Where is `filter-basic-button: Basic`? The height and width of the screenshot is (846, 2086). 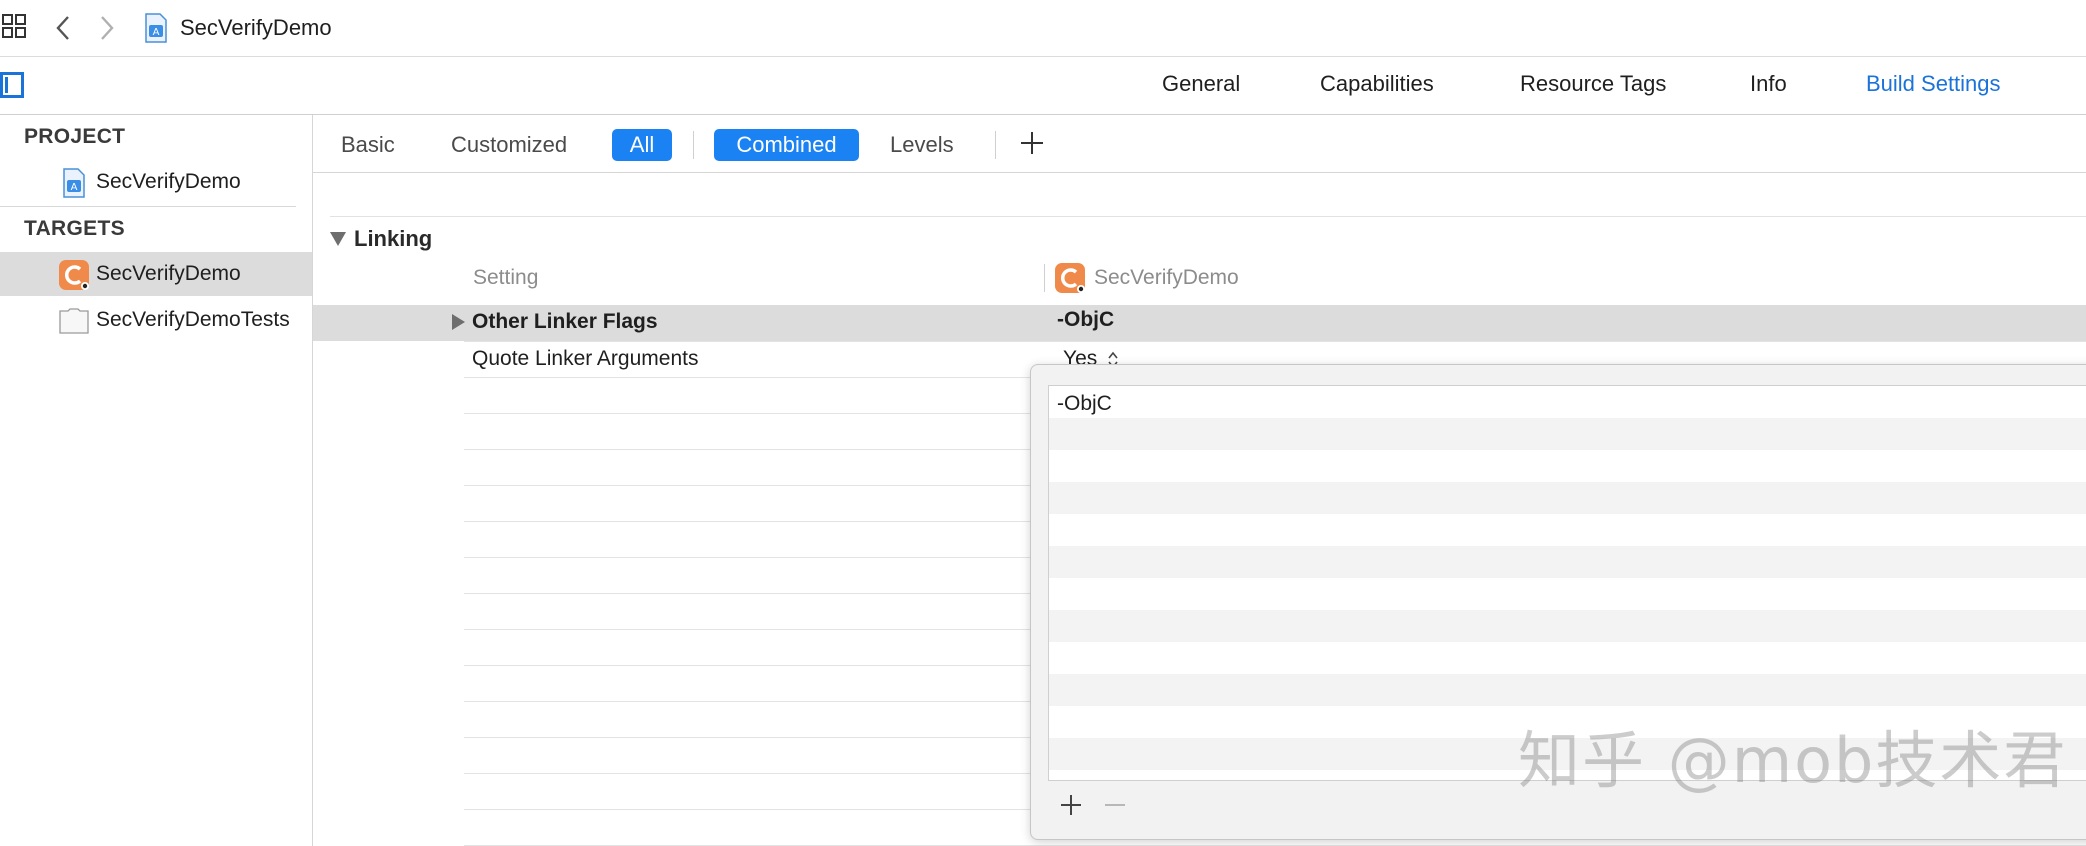 filter-basic-button: Basic is located at coordinates (368, 145).